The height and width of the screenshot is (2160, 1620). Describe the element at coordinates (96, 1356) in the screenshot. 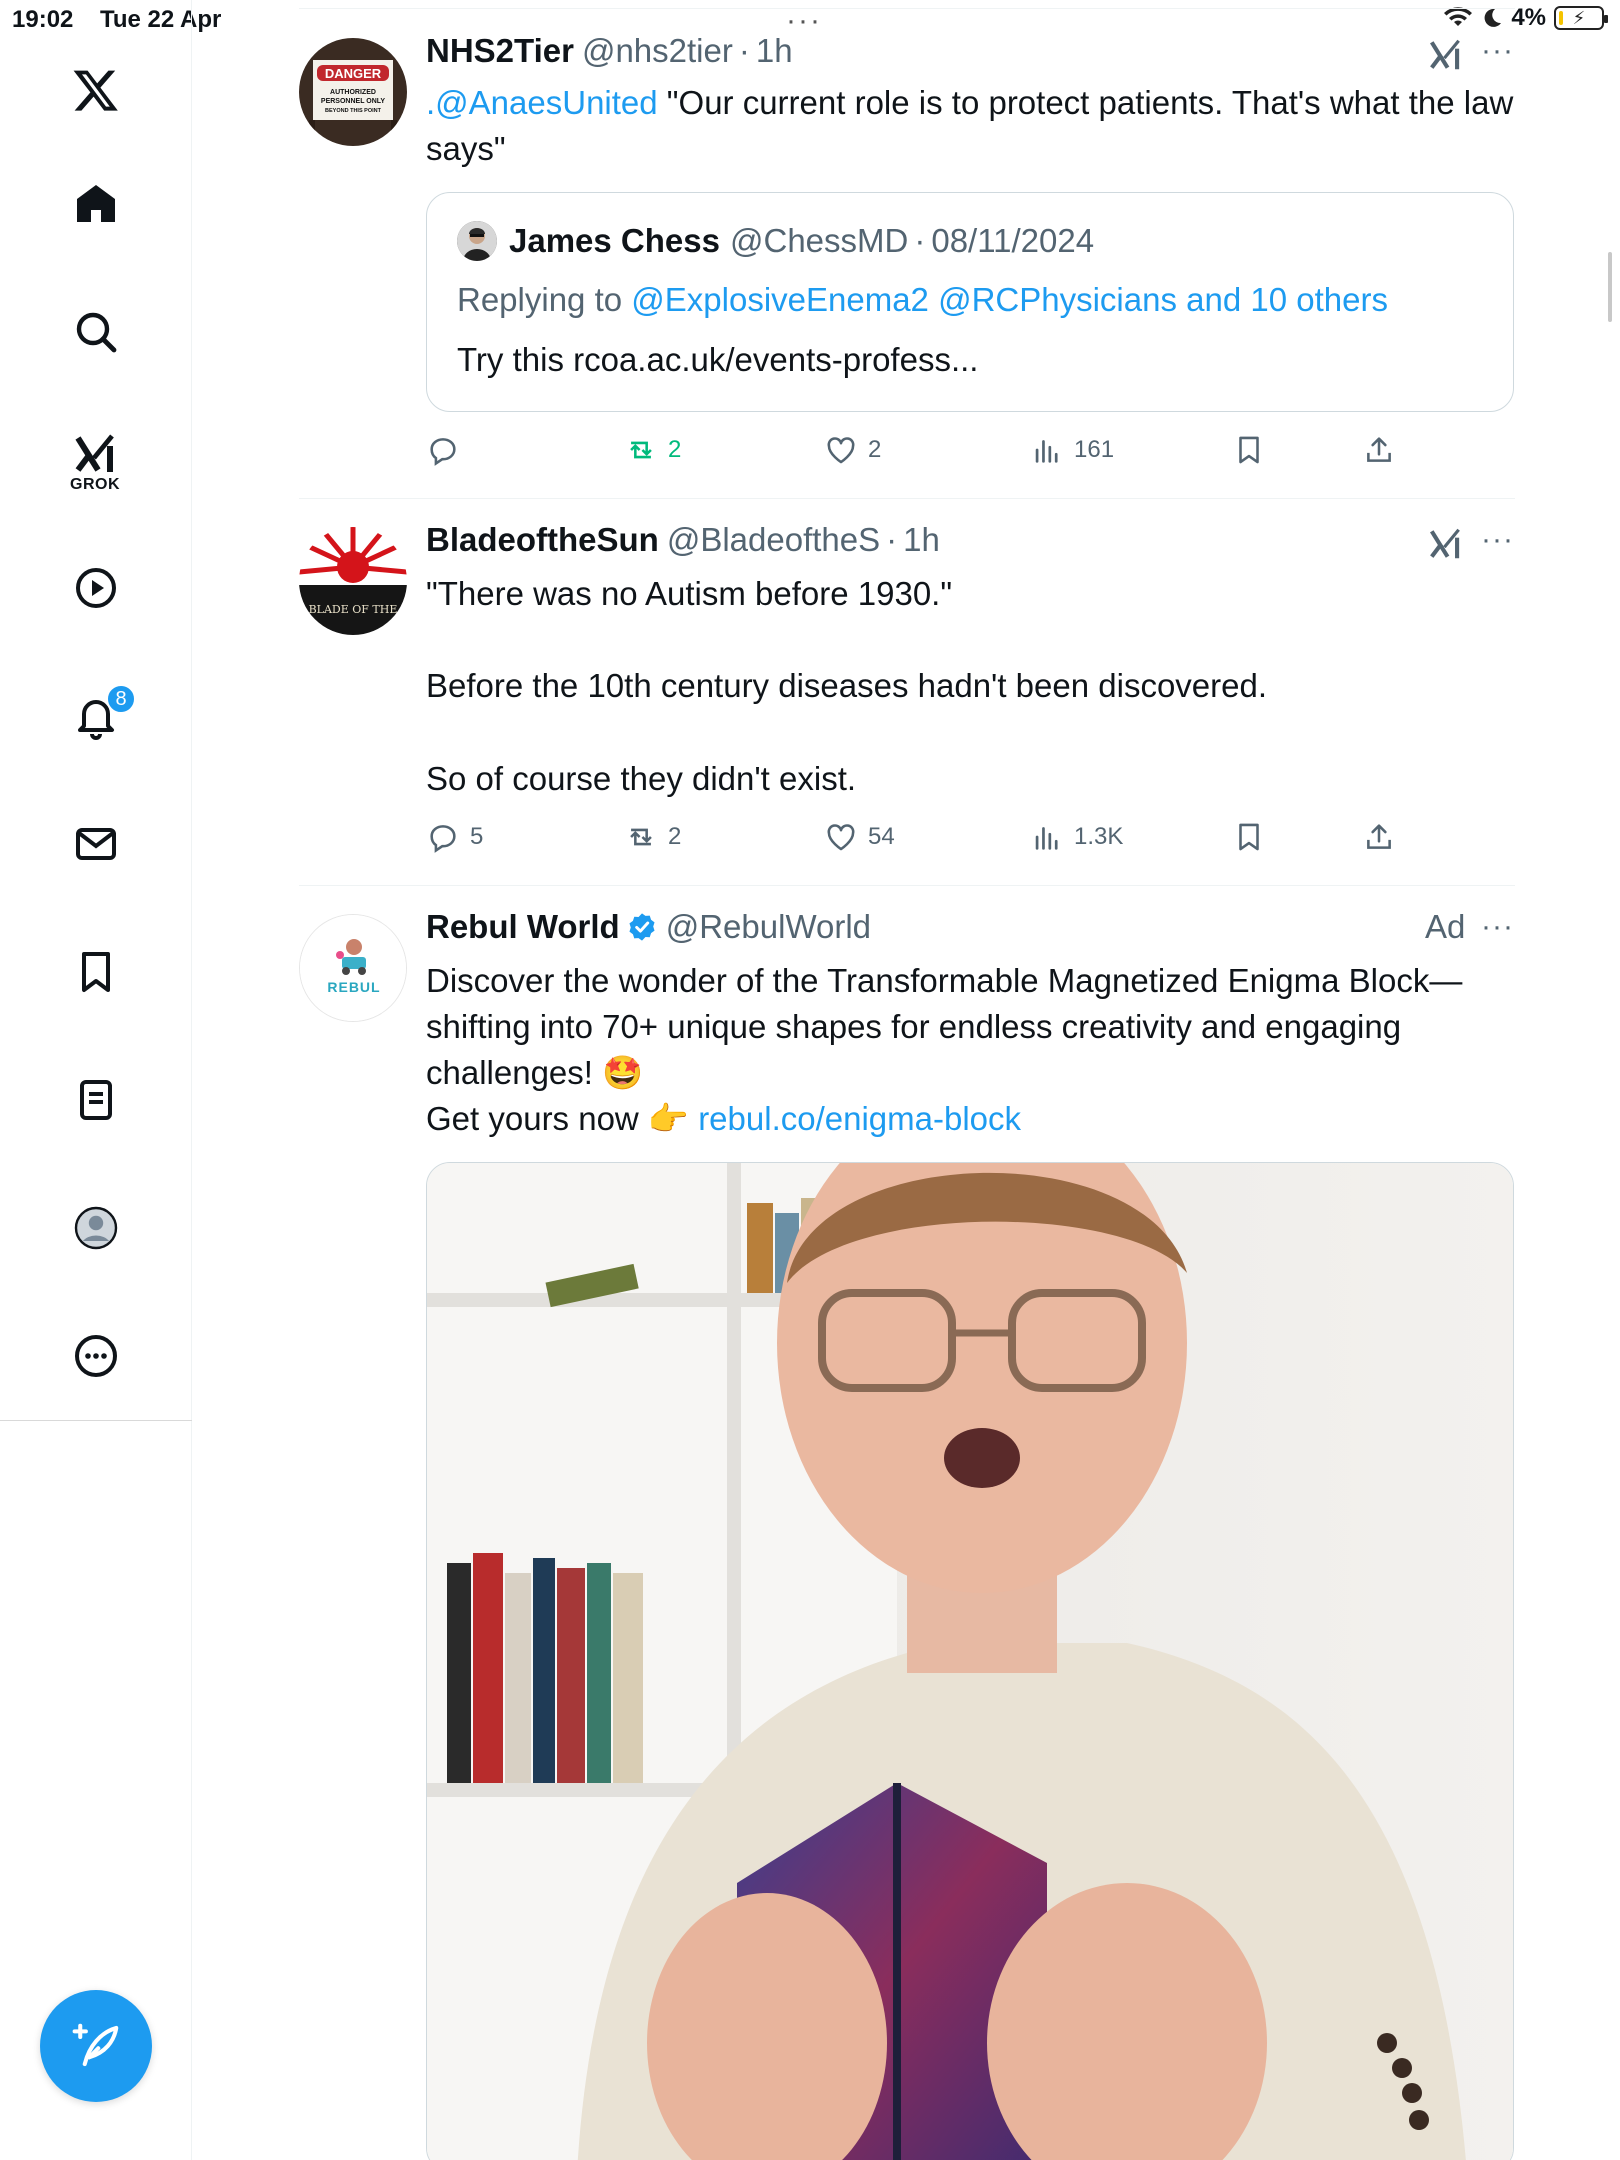

I see `more-icon` at that location.